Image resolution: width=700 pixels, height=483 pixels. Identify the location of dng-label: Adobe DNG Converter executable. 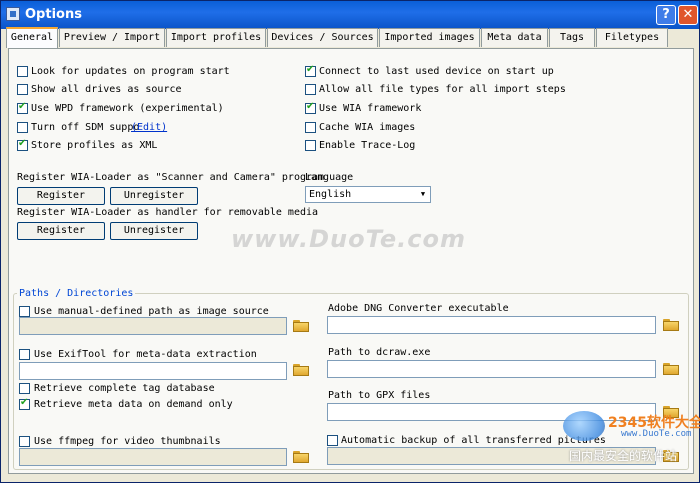
(418, 308).